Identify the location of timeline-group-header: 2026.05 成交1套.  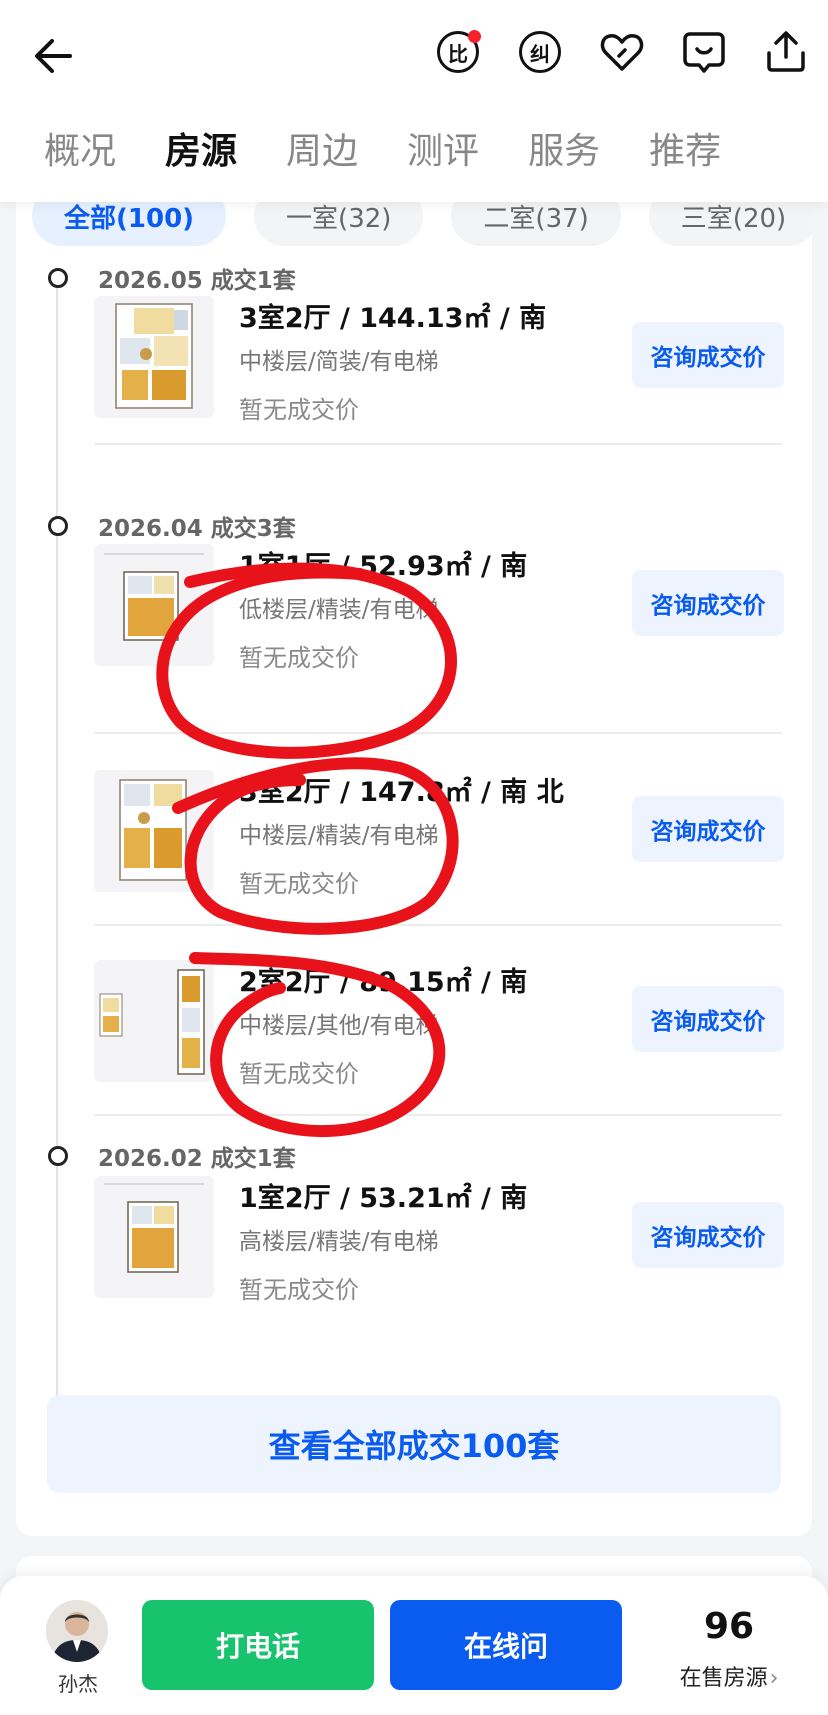
(172, 278).